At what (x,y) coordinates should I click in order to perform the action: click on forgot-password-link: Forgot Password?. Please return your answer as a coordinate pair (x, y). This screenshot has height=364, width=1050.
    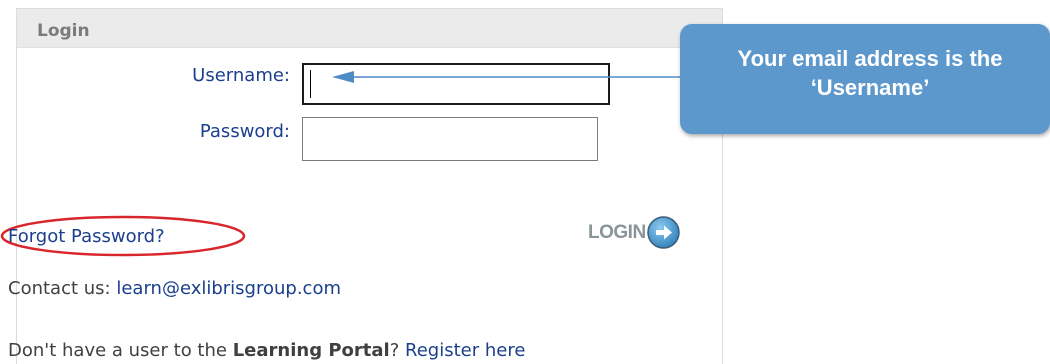
    Looking at the image, I should click on (86, 236).